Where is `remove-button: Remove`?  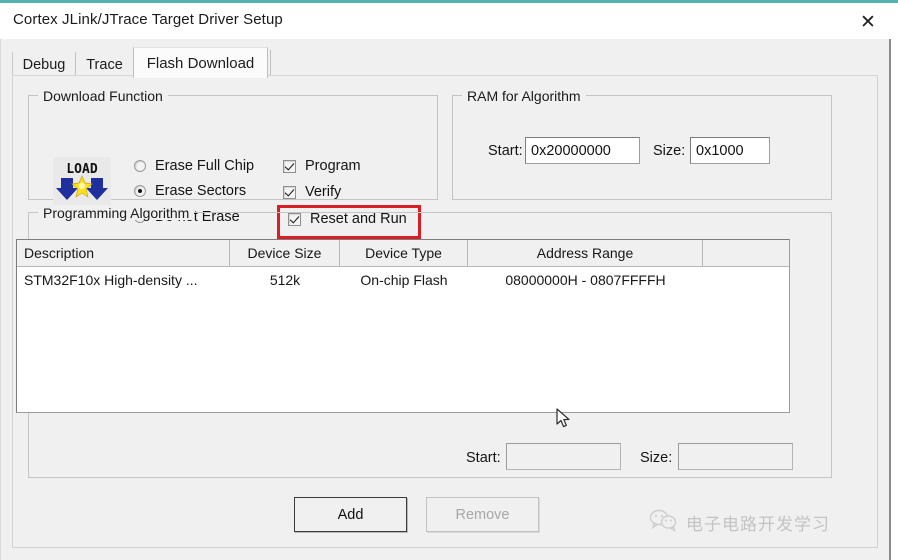
remove-button: Remove is located at coordinates (482, 514).